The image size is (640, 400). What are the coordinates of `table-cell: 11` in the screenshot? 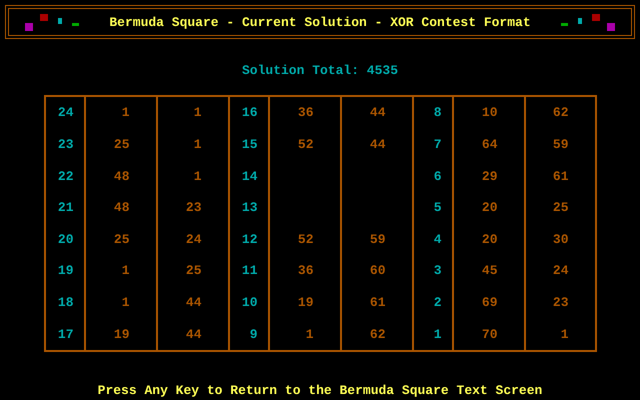 It's located at (250, 270).